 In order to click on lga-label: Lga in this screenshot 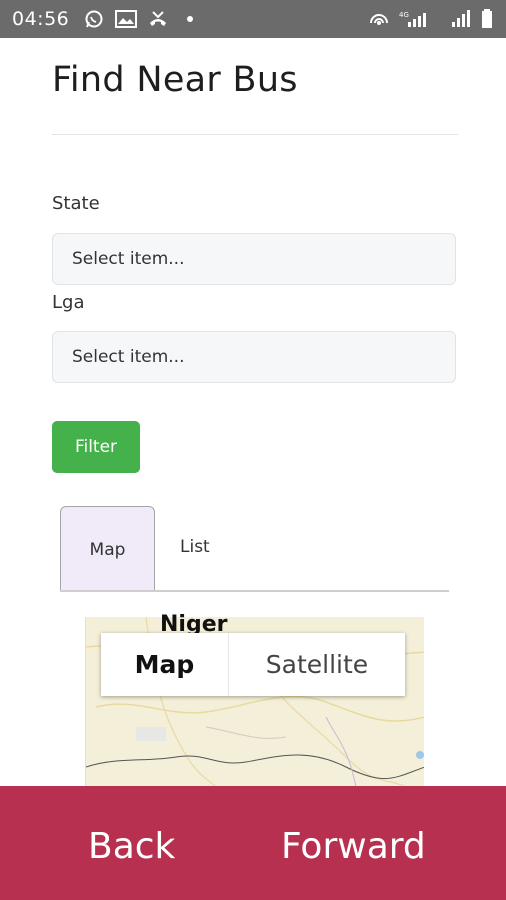, I will do `click(68, 302)`.